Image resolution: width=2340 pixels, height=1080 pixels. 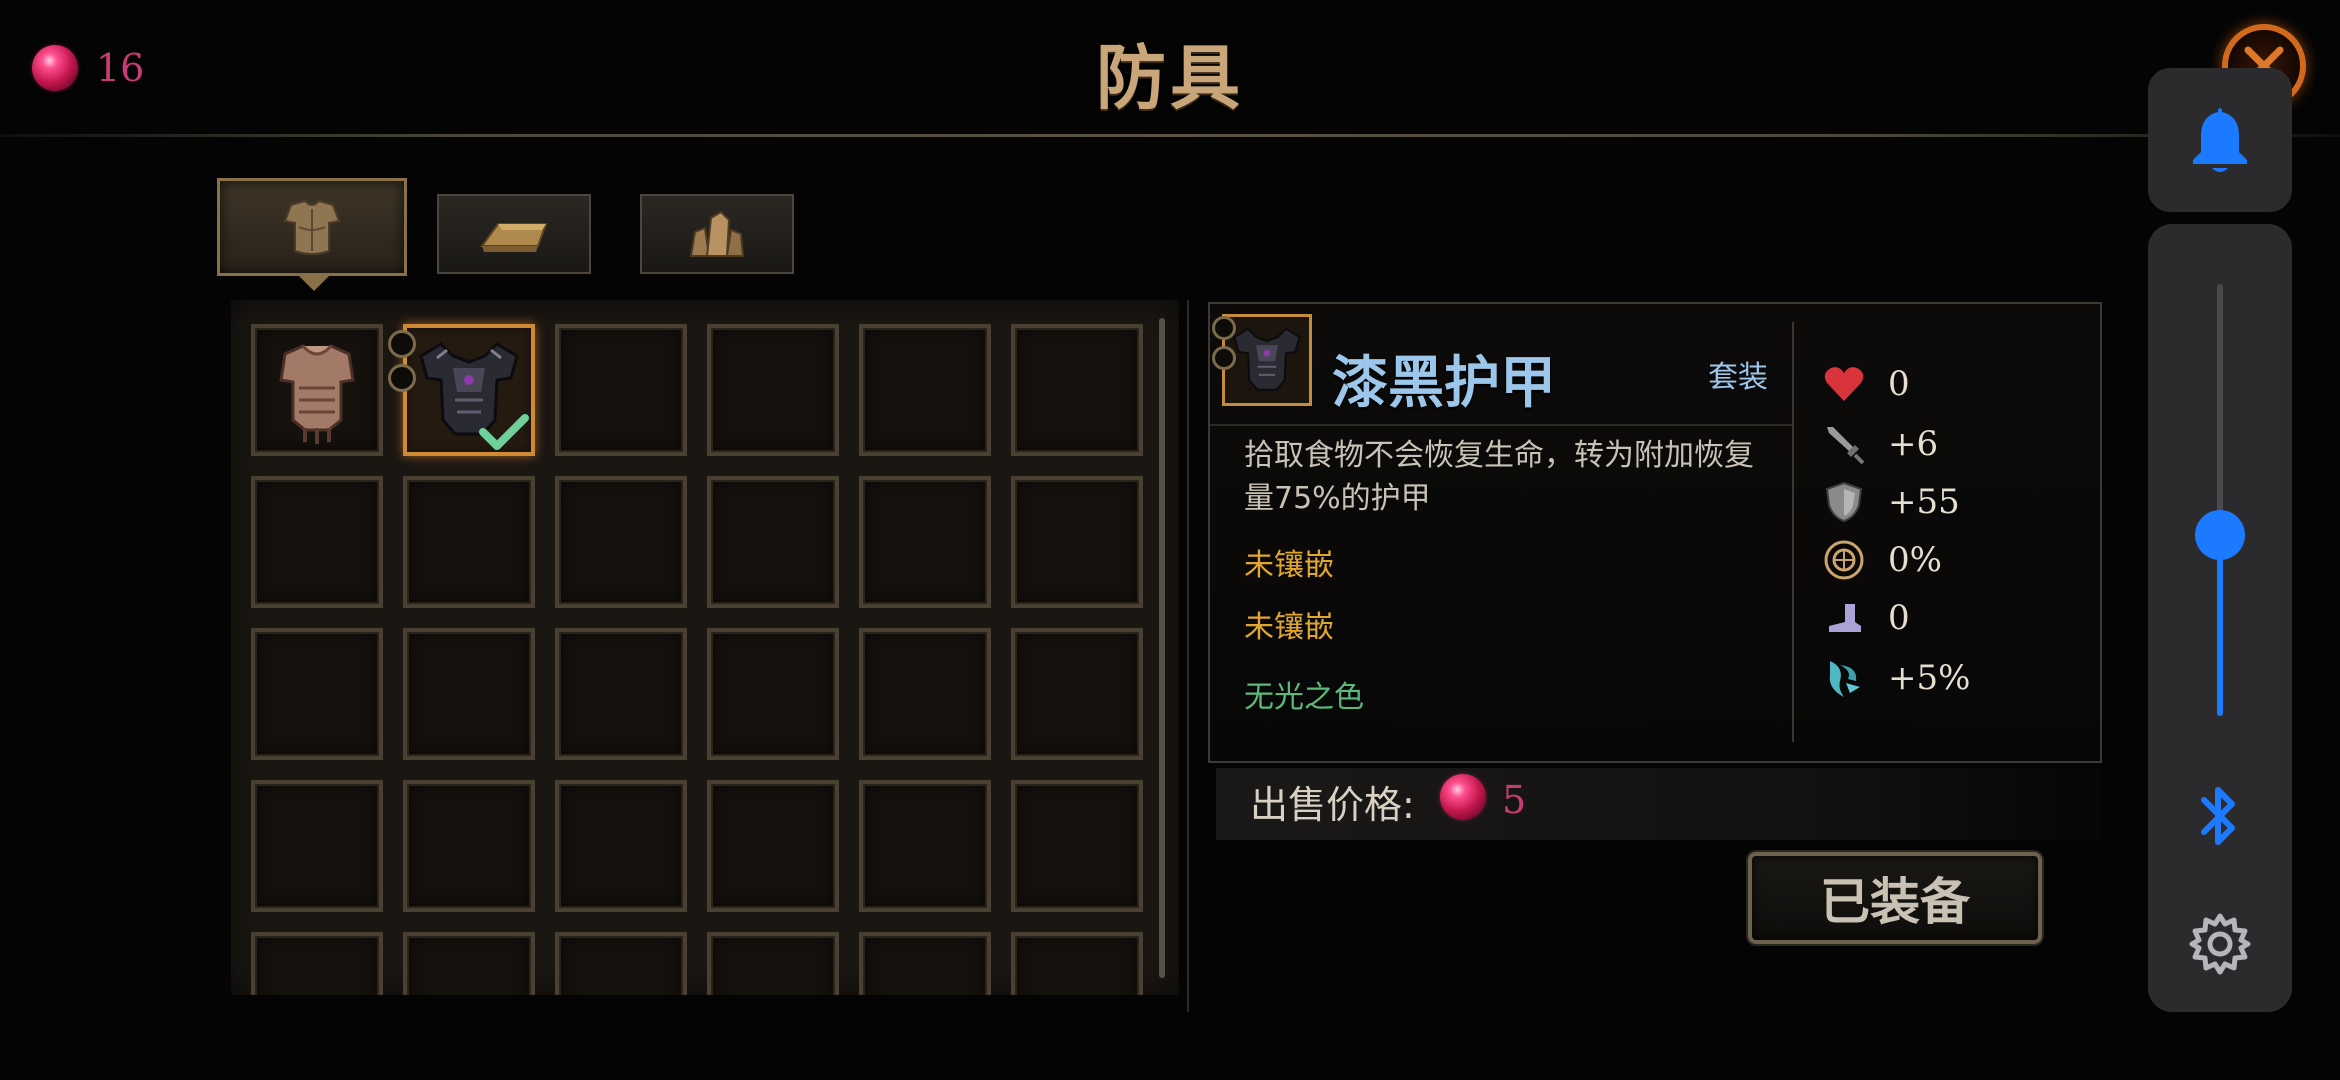 I want to click on bell-icon, so click(x=2220, y=140).